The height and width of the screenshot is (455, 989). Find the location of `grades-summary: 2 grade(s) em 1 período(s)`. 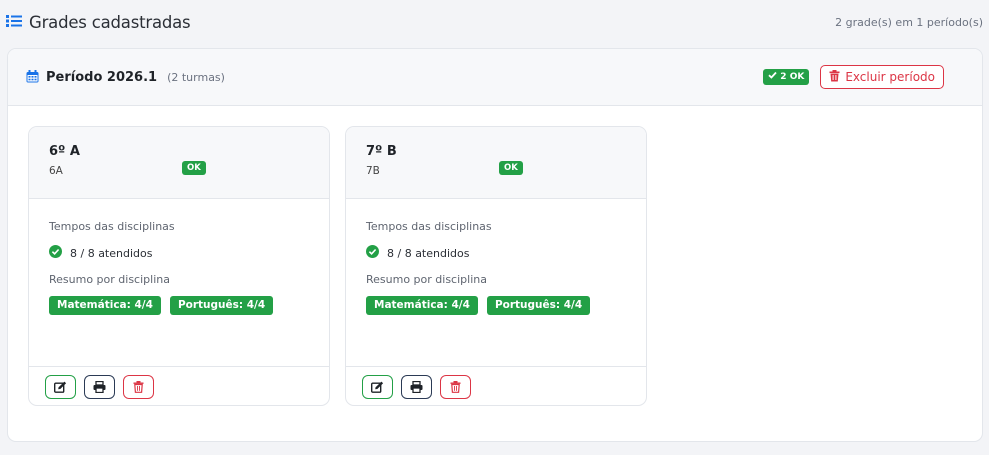

grades-summary: 2 grade(s) em 1 período(s) is located at coordinates (909, 22).